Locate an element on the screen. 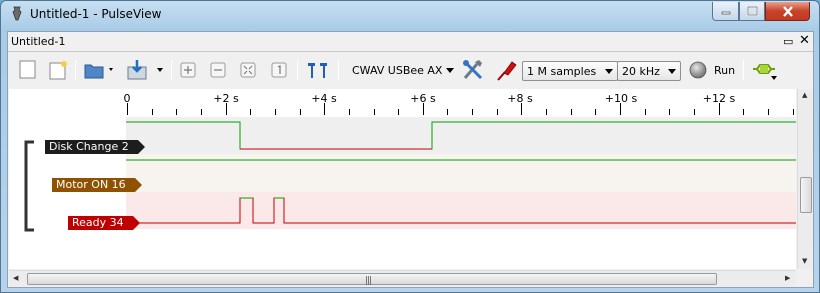  device-selector-label: CWAV USBee AX is located at coordinates (397, 70).